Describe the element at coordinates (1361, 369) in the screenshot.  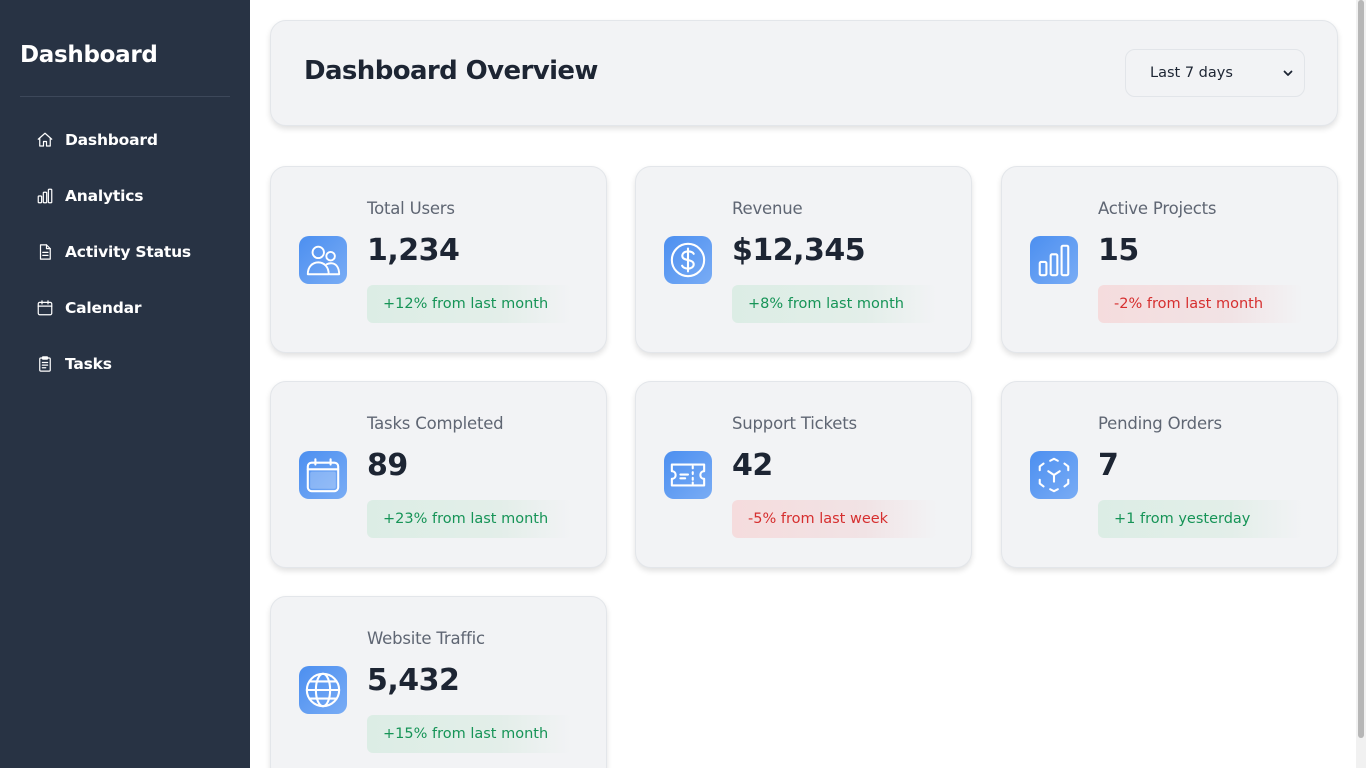
I see `scrollbar-thumb` at that location.